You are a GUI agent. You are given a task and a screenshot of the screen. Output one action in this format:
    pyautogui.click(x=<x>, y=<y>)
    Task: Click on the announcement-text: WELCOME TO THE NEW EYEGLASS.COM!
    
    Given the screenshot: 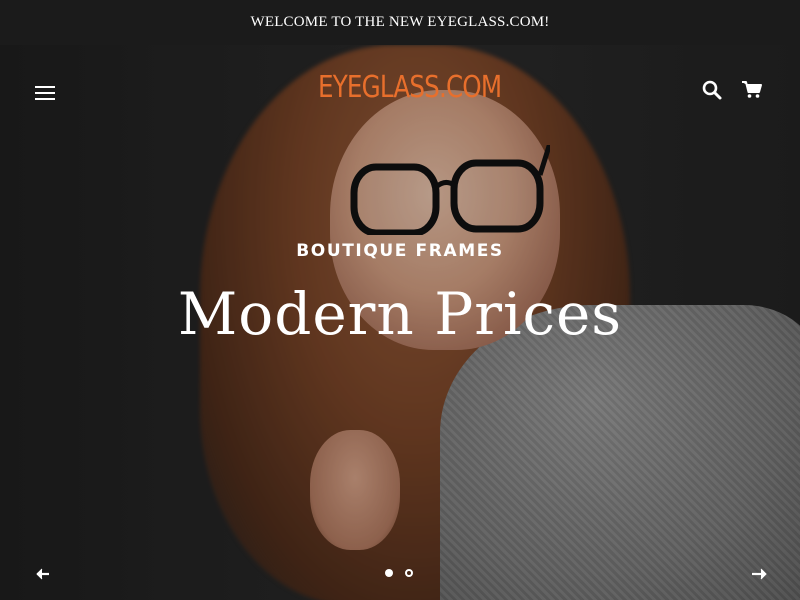 What is the action you would take?
    pyautogui.click(x=400, y=22)
    